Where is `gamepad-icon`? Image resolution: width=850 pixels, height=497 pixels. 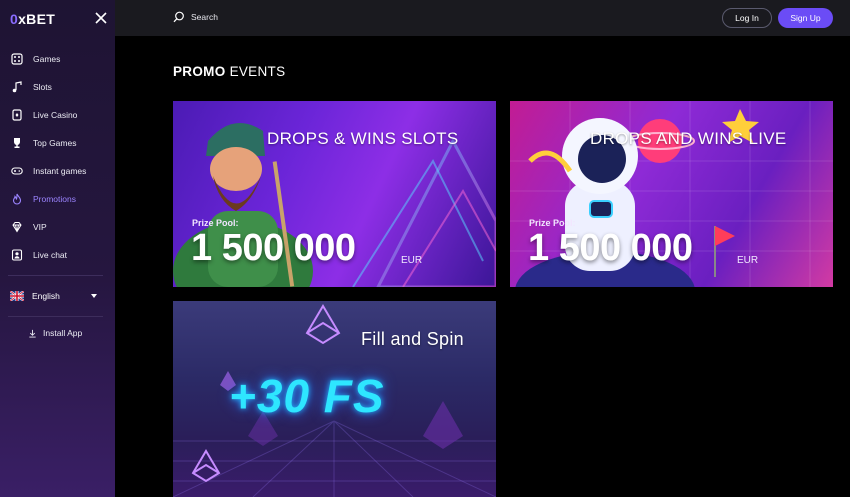
gamepad-icon is located at coordinates (17, 171).